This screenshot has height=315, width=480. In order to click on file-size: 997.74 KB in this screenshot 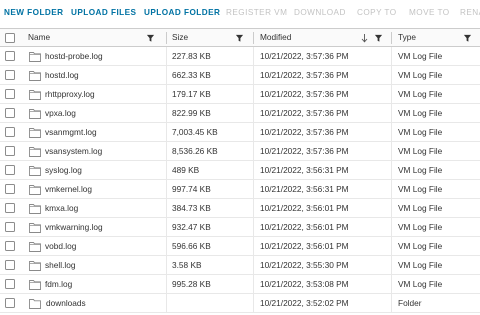, I will do `click(191, 189)`.